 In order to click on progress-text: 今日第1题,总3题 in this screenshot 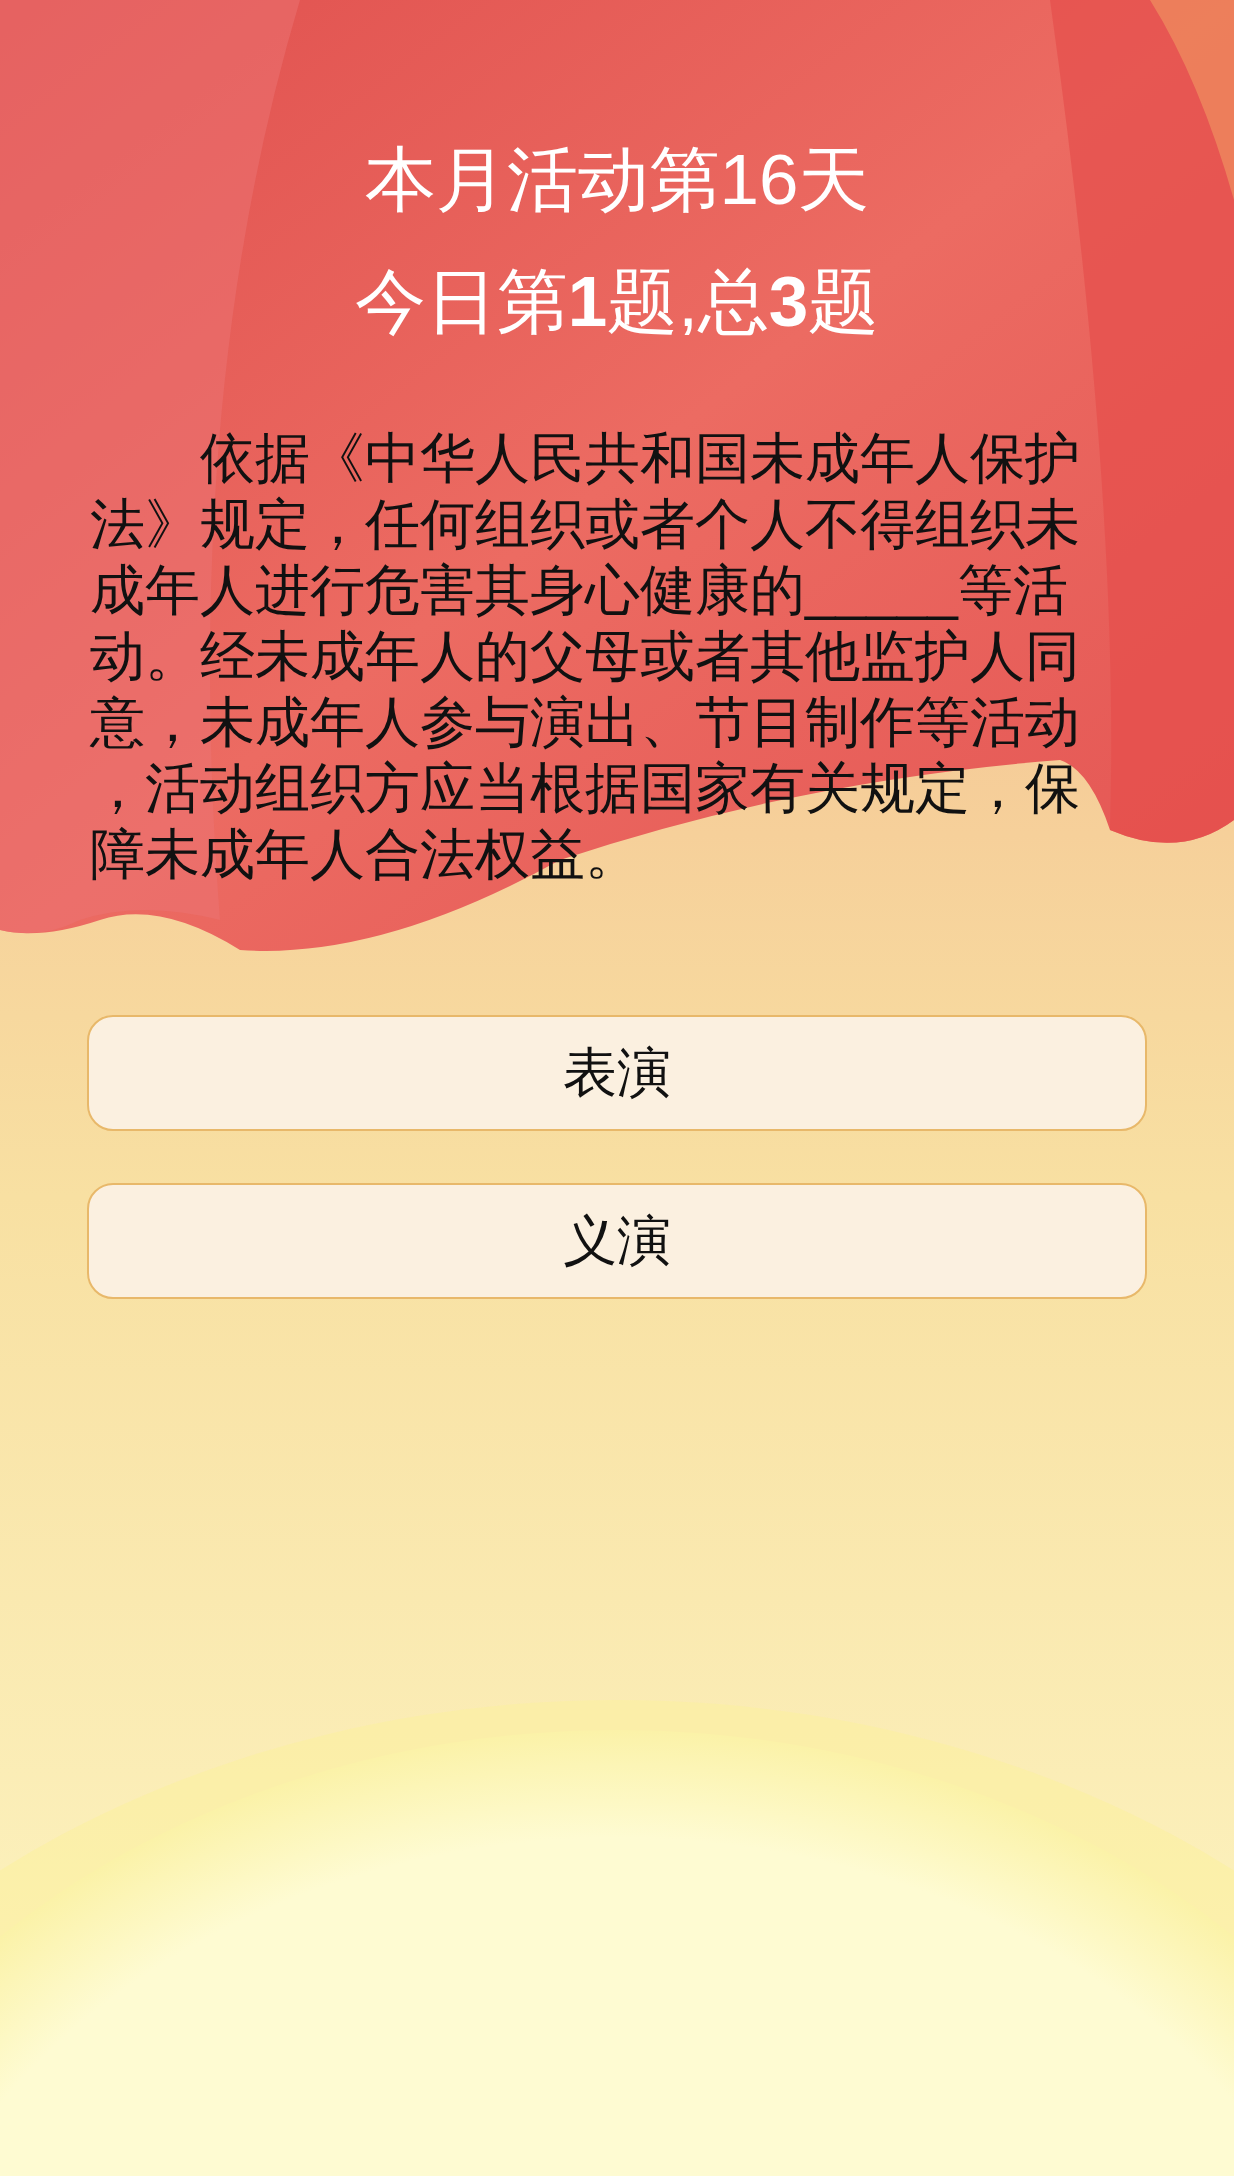, I will do `click(617, 302)`.